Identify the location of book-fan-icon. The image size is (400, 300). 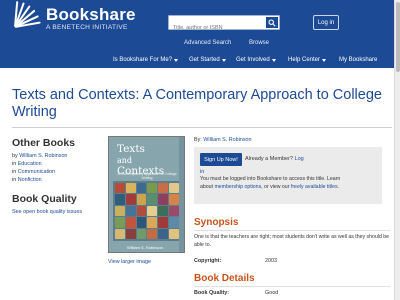
(27, 15).